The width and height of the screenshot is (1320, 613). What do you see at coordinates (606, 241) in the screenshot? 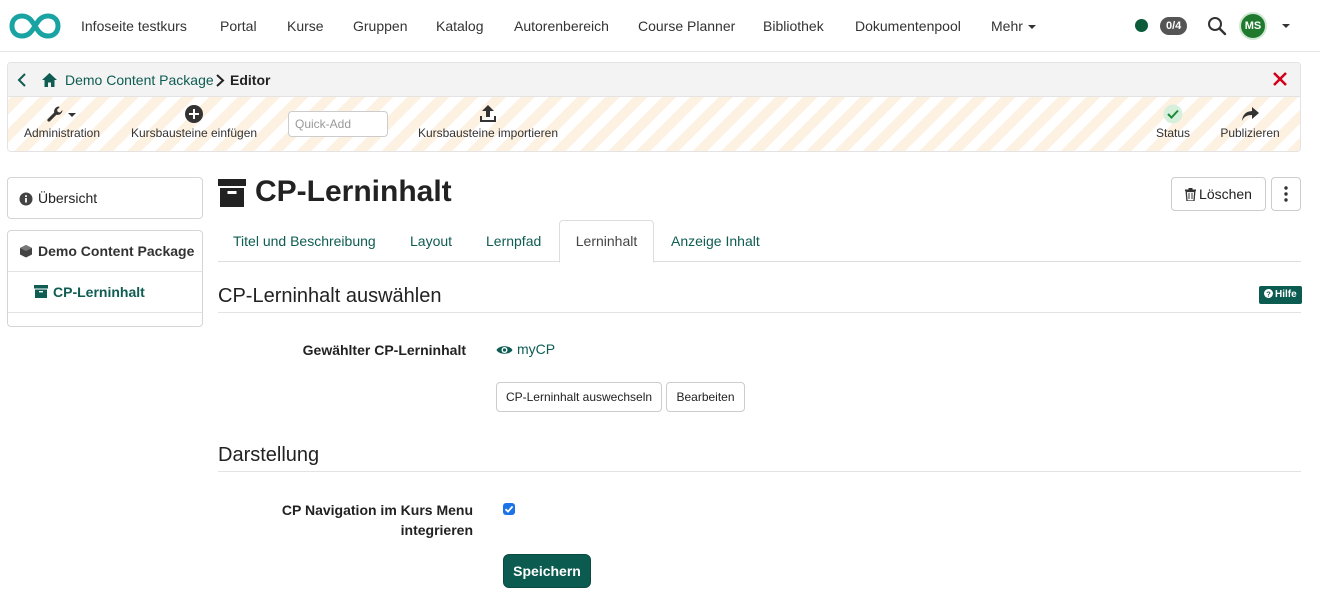
I see `tab-learning-content: Lerninhalt` at bounding box center [606, 241].